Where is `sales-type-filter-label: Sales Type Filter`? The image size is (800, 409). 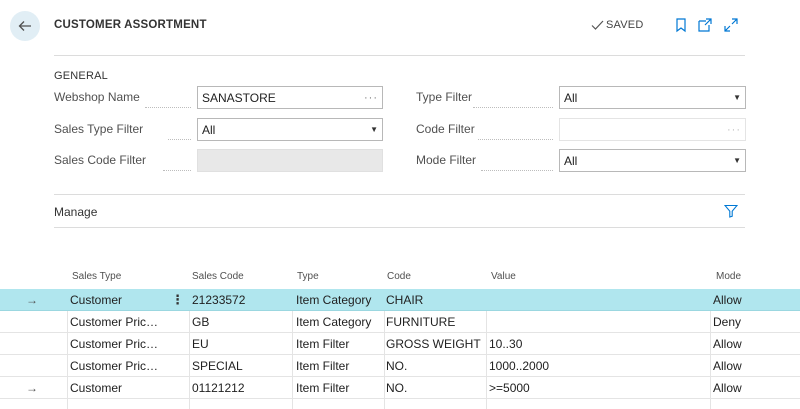 sales-type-filter-label: Sales Type Filter is located at coordinates (99, 129).